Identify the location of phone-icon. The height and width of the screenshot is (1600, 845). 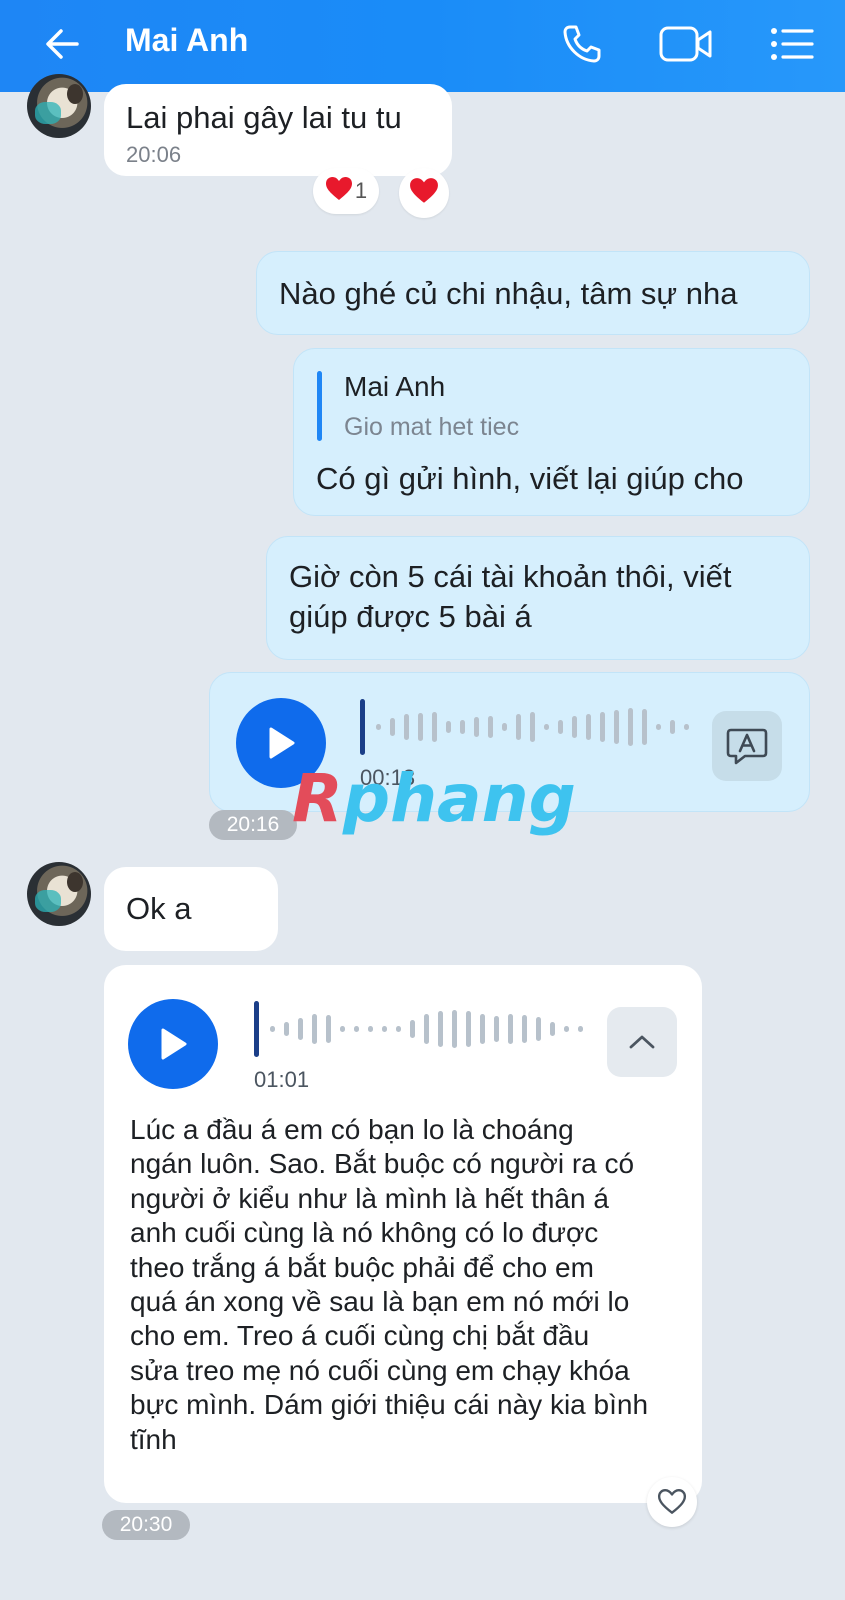
(582, 44).